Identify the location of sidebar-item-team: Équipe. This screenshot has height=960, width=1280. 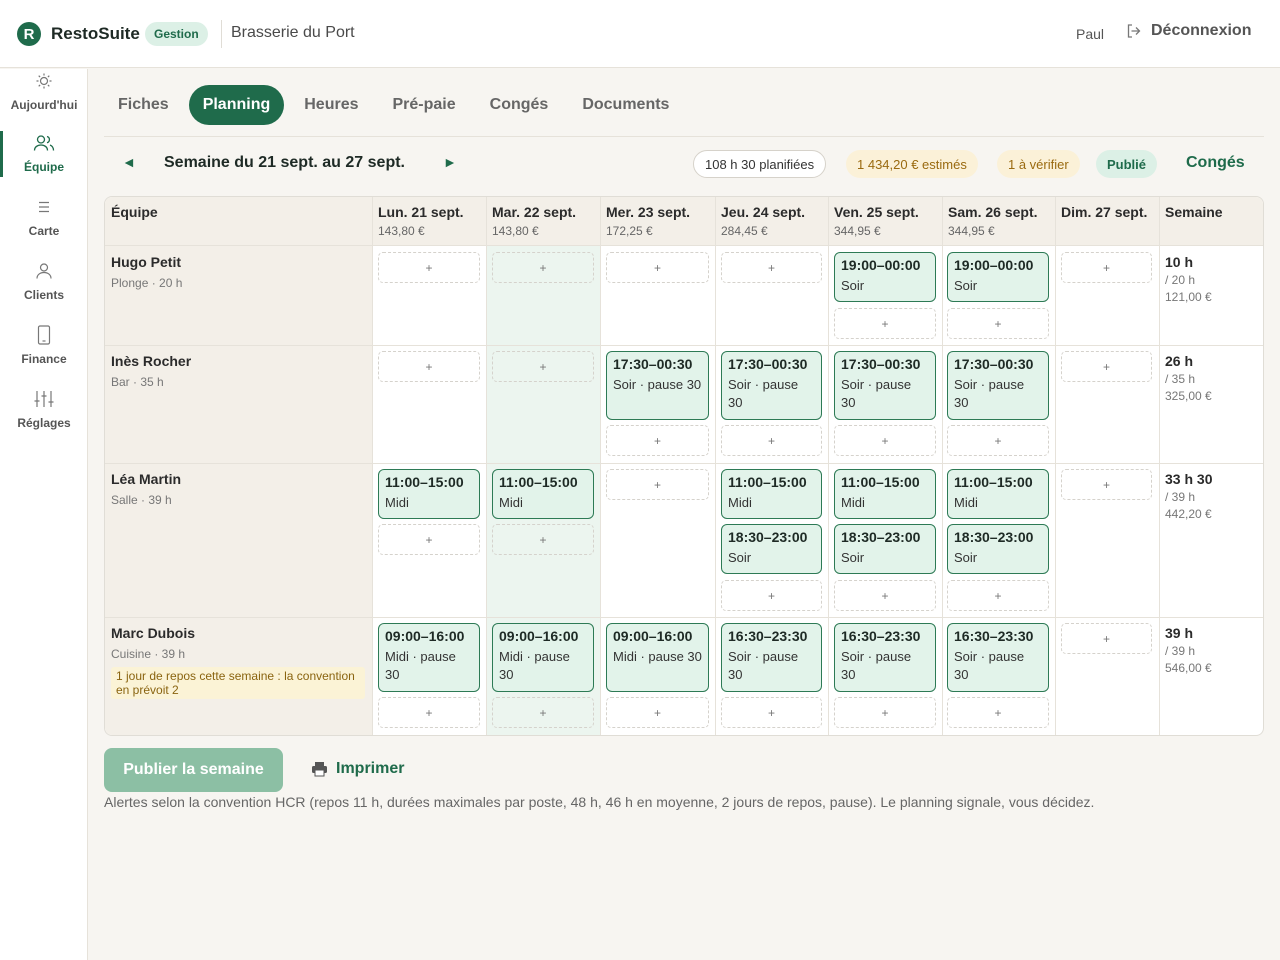
(44, 155).